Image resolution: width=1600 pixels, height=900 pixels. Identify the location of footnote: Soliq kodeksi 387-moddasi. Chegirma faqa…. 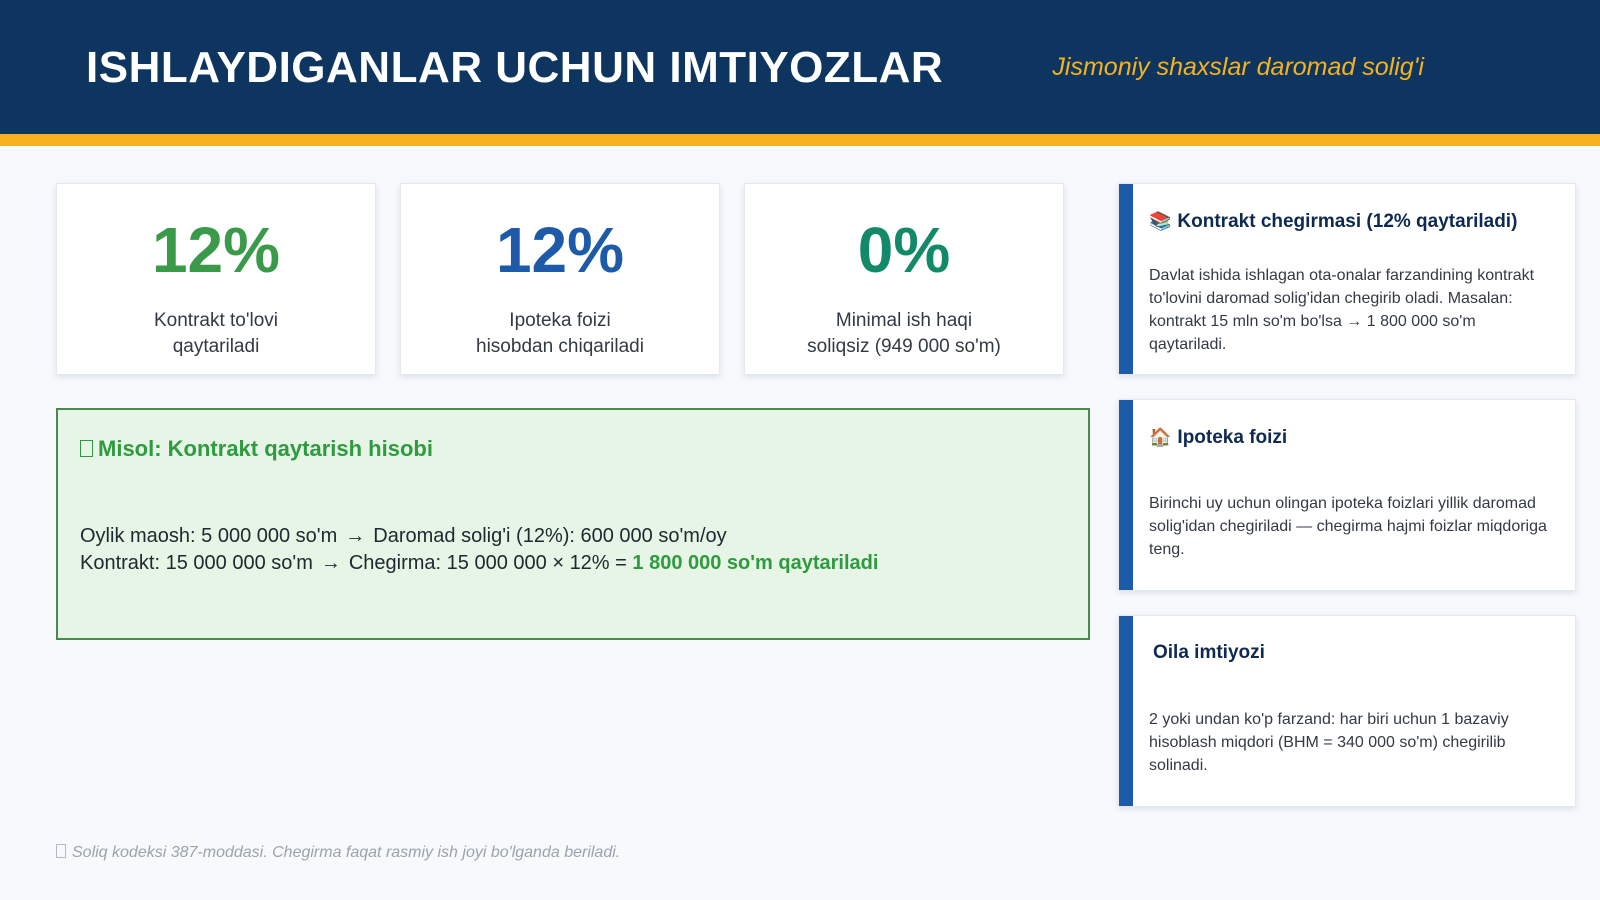
(338, 853).